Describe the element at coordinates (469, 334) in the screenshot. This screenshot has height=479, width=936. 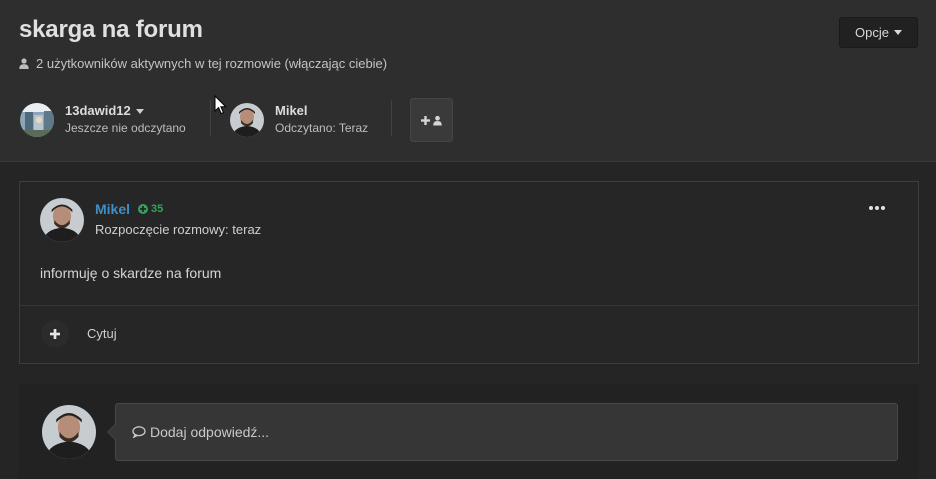
I see `post-footer: Cytuj` at that location.